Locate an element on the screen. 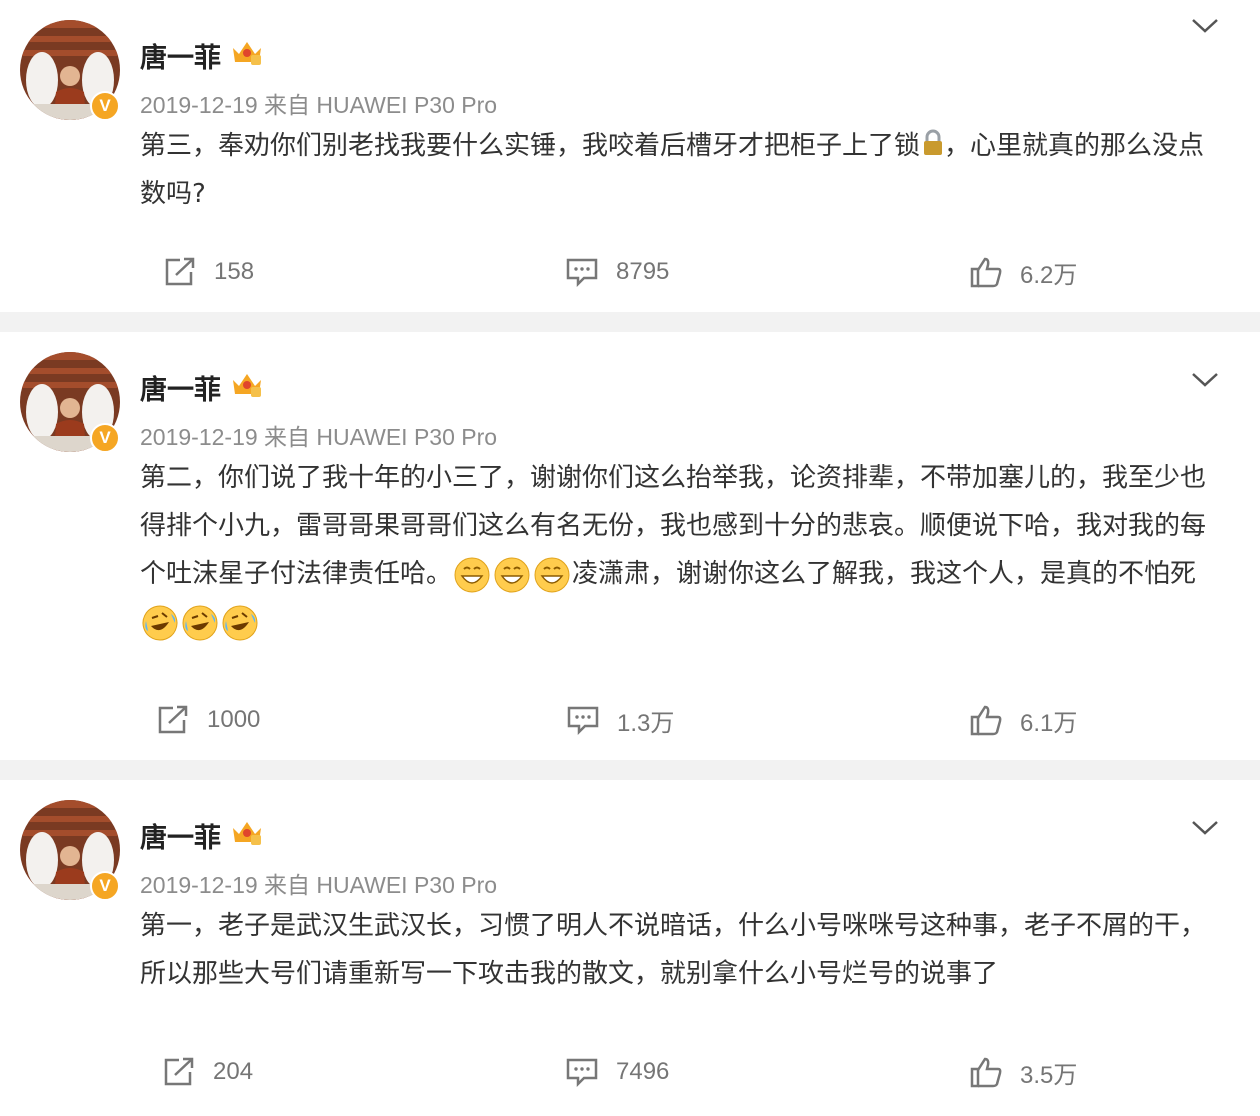 The height and width of the screenshot is (1116, 1260). post-text-part: 第三，奉劝你们别老找我要什么实锤，我咬着后槽牙才把柜子上了锁 is located at coordinates (530, 146).